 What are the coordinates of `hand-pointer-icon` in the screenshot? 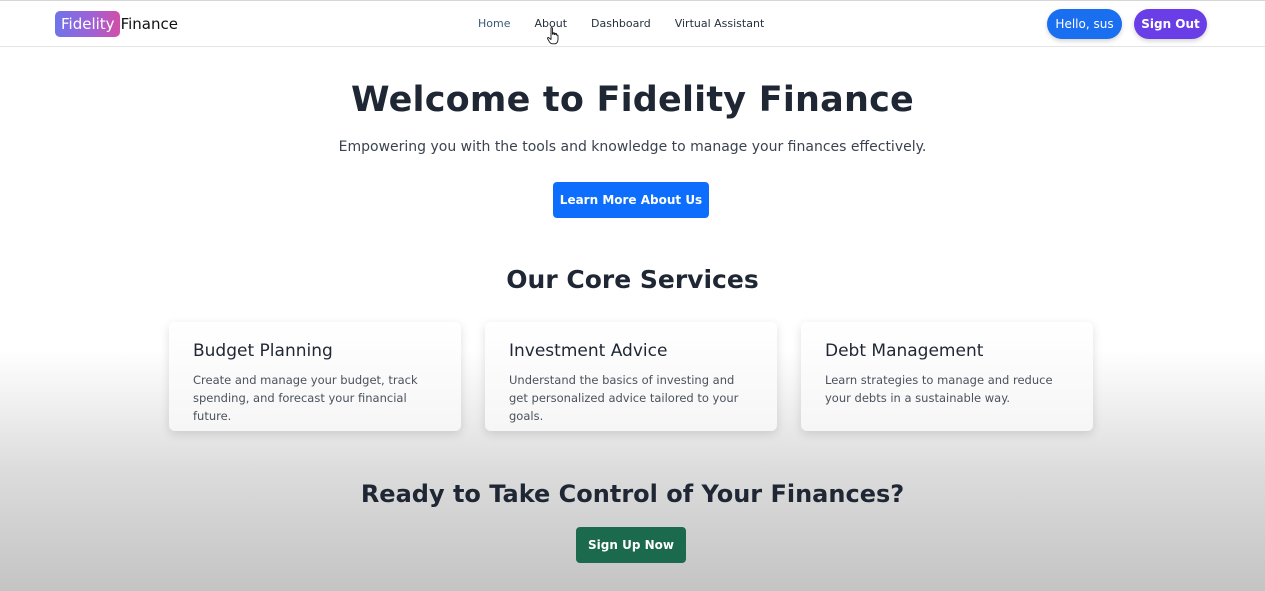 It's located at (553, 36).